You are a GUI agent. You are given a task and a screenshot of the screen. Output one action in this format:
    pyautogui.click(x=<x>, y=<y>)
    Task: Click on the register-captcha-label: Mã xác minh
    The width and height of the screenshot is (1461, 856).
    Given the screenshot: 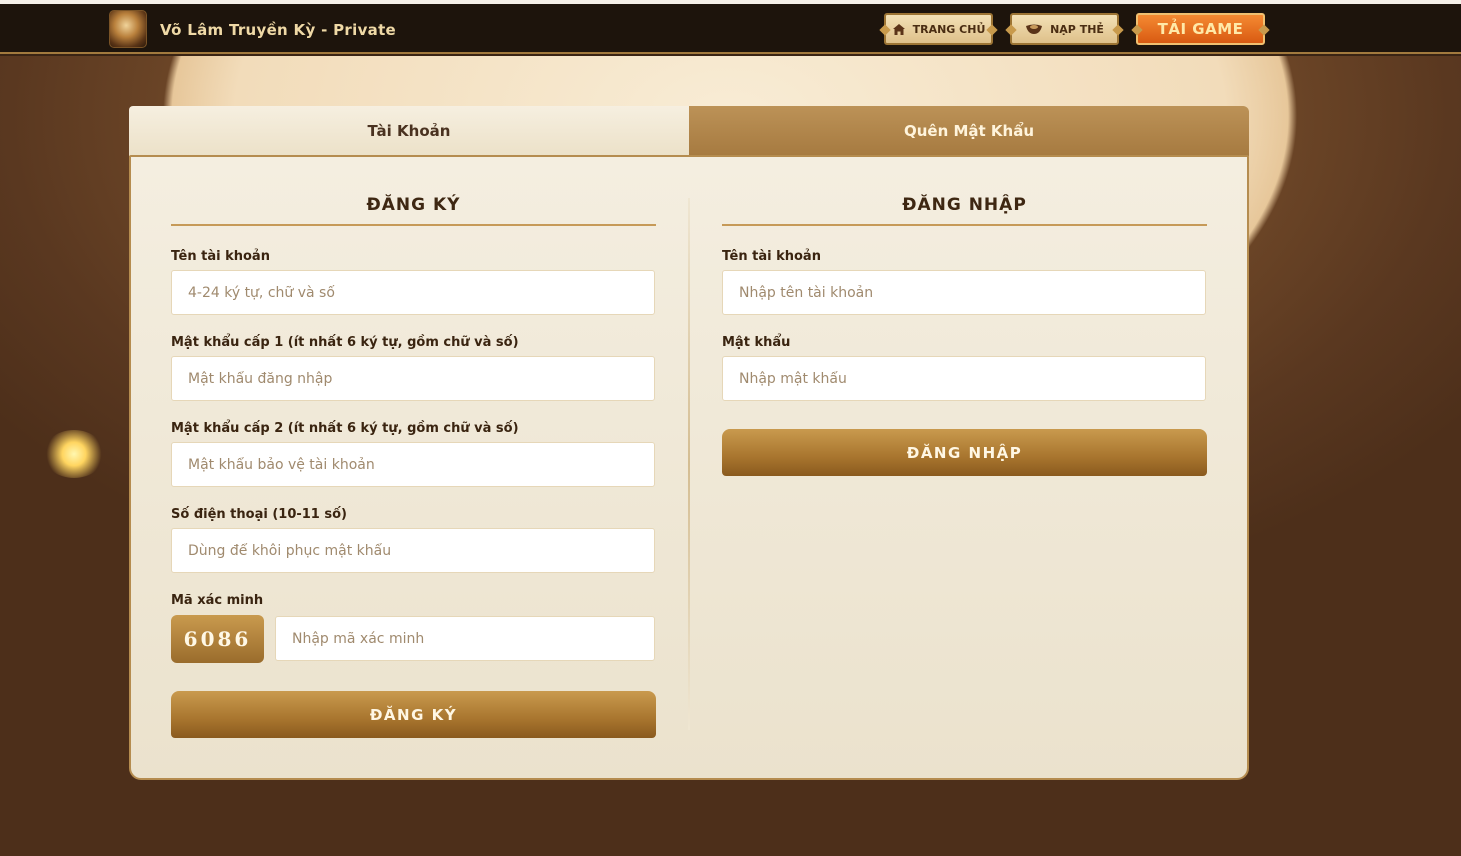 What is the action you would take?
    pyautogui.click(x=217, y=600)
    